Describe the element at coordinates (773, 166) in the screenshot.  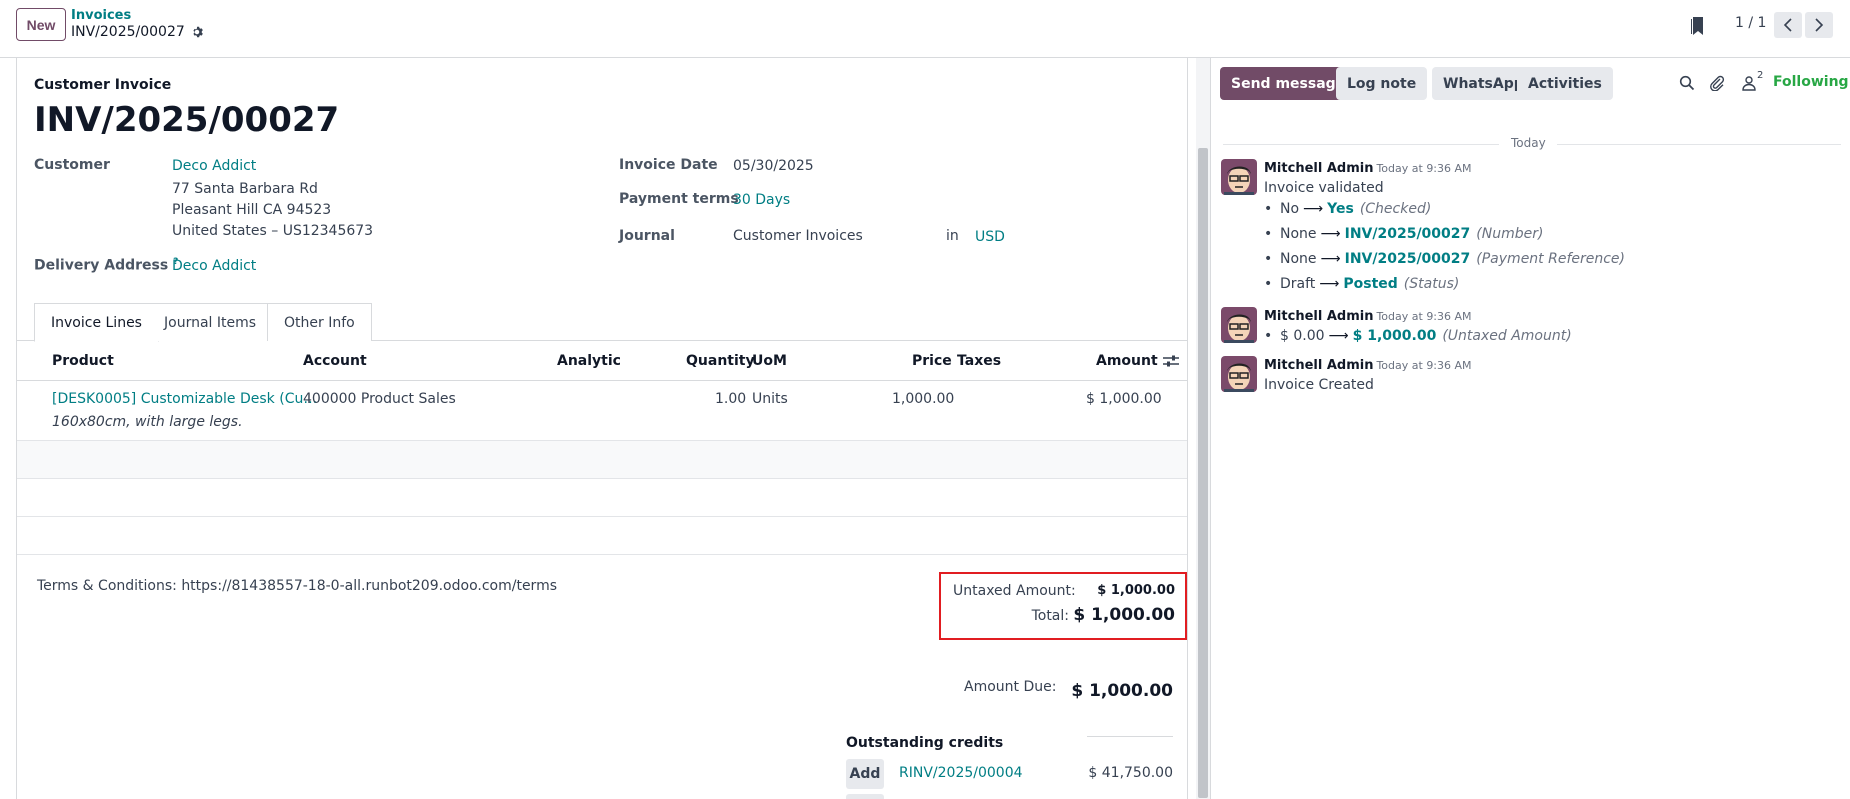
I see `invoice-date-field: 05/30/2025` at that location.